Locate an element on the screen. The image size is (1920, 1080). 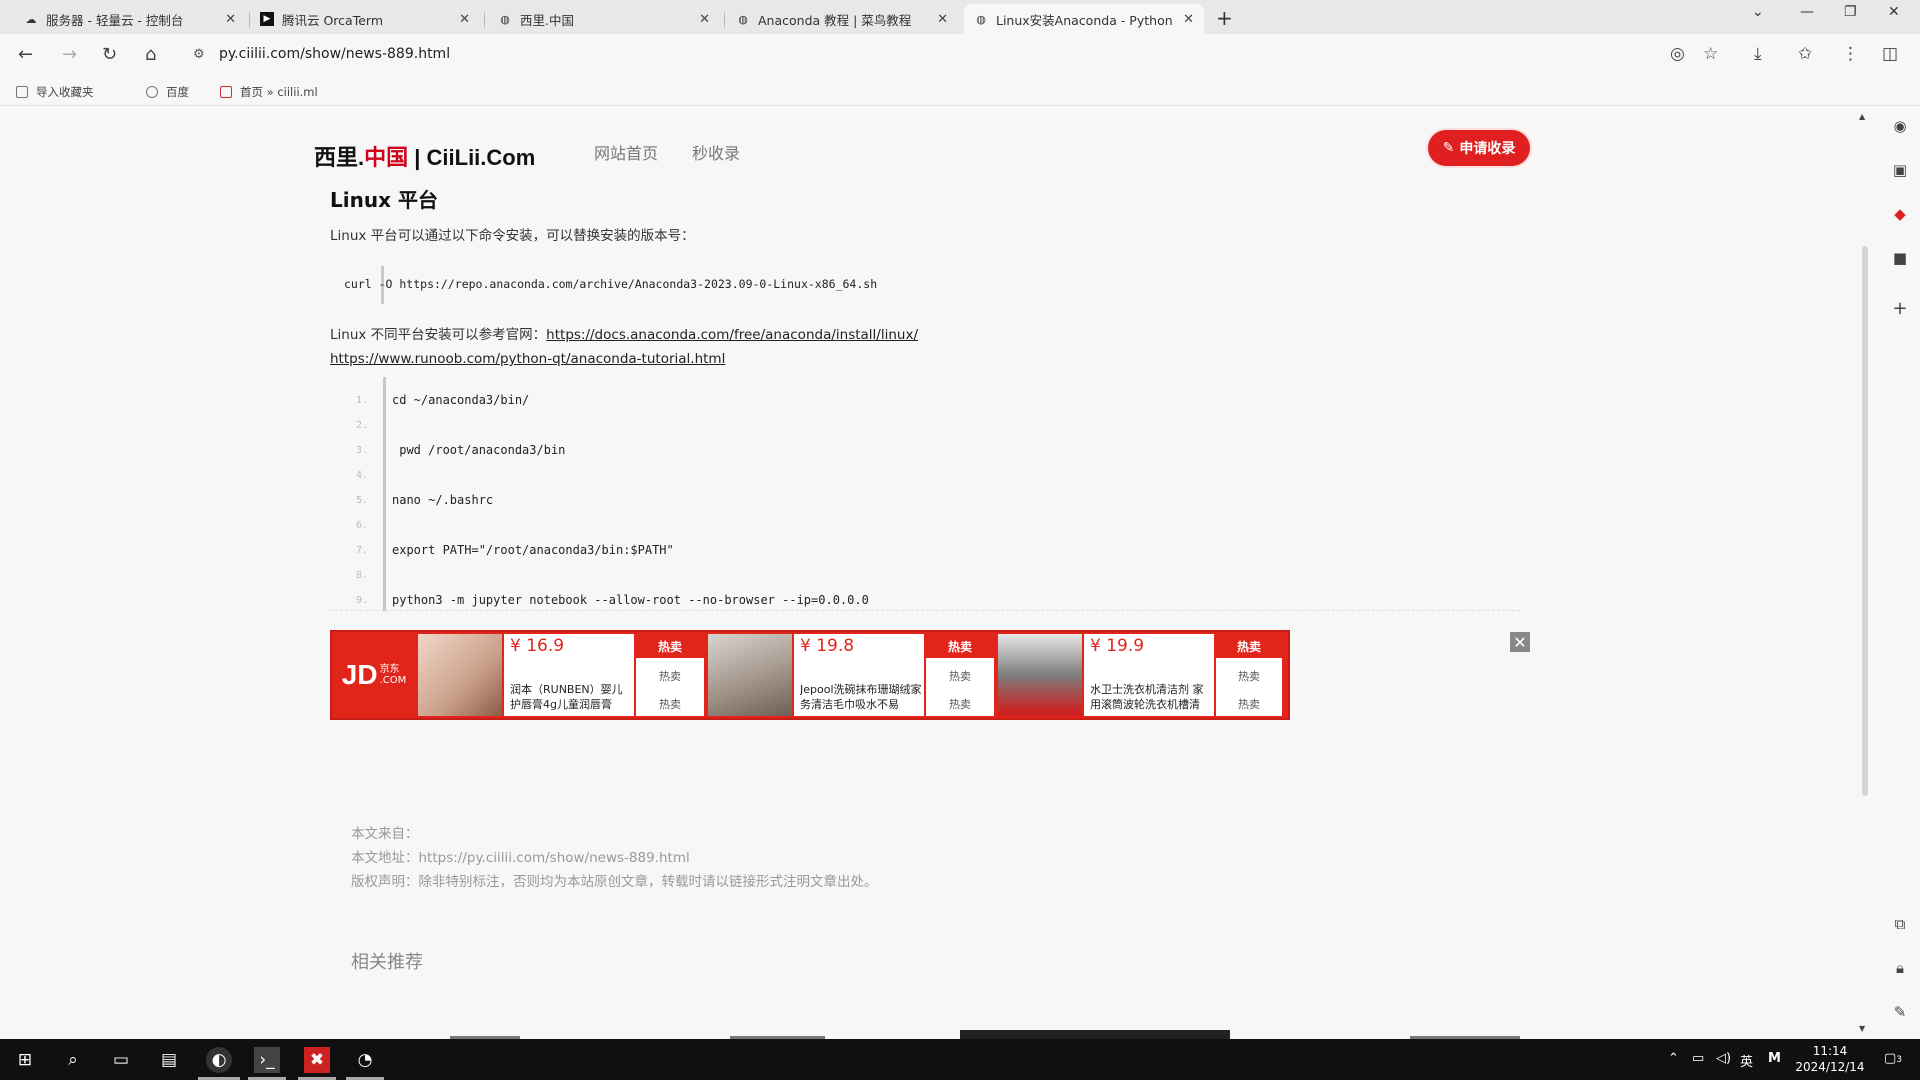
nav-quick-index: 秒收录 is located at coordinates (716, 152).